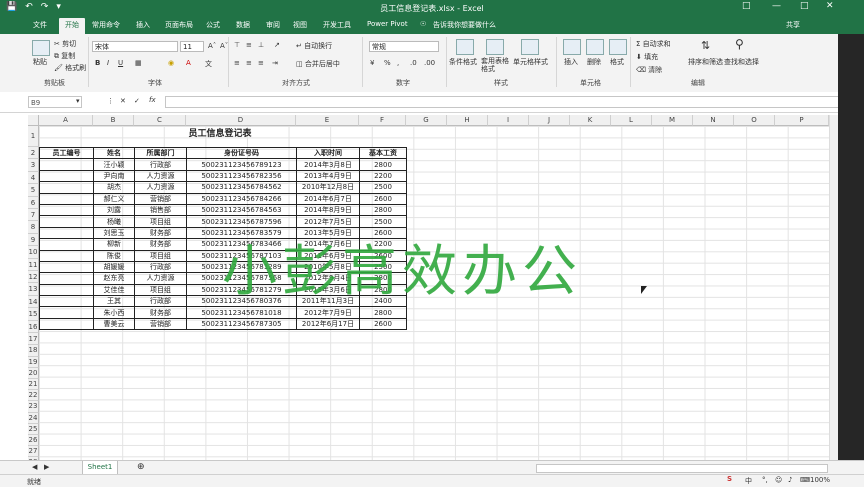  I want to click on header-cell: 所属部门, so click(160, 153).